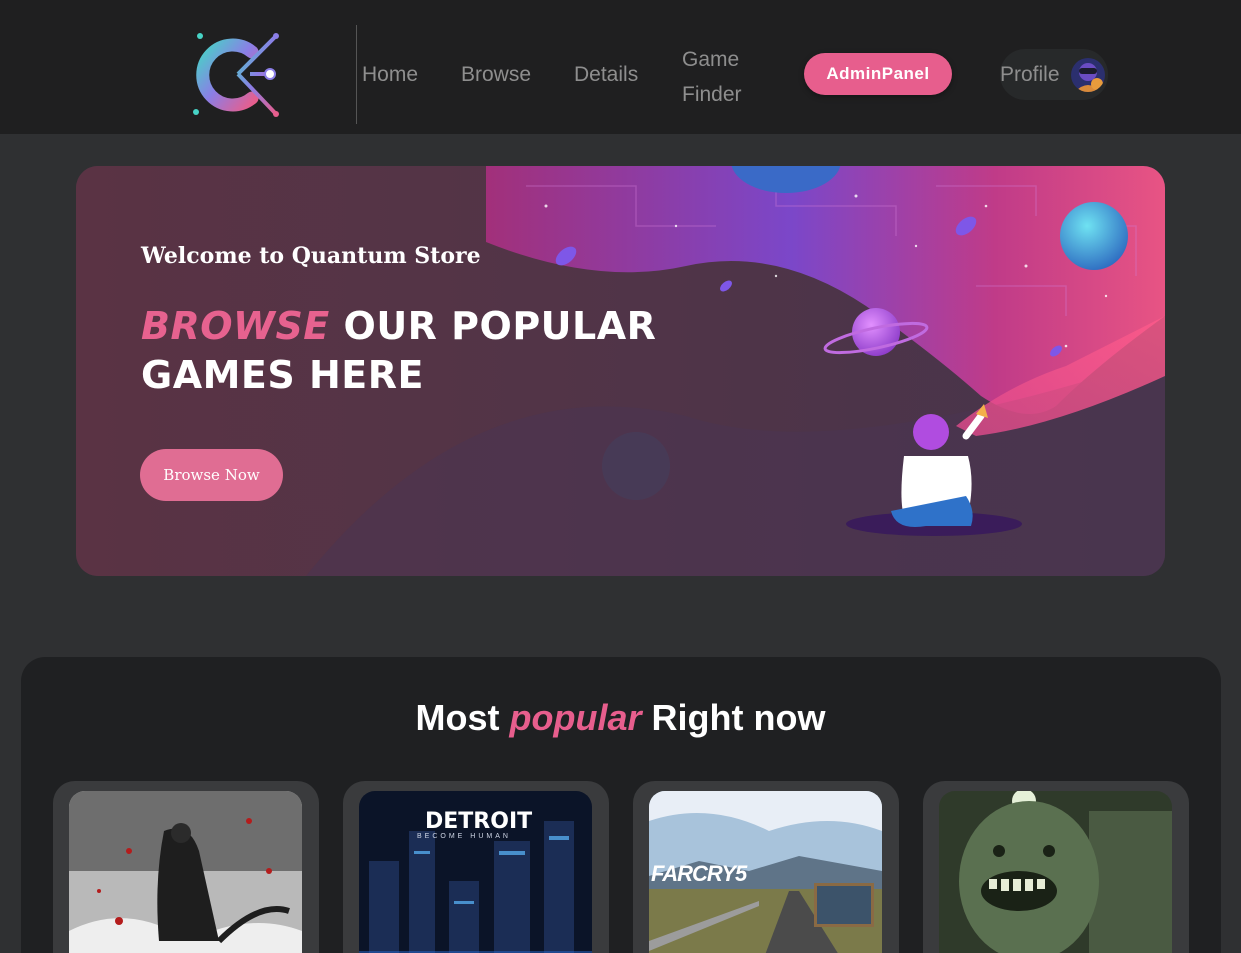 Image resolution: width=1241 pixels, height=953 pixels. I want to click on far-cry-5-cover: FARCRY5, so click(765, 872).